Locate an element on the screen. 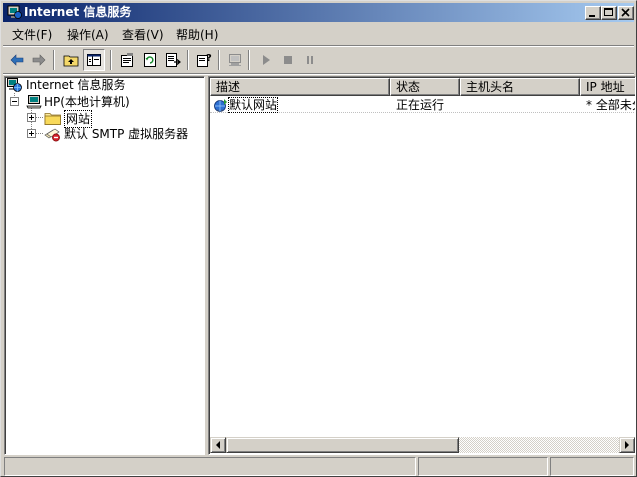 The width and height of the screenshot is (637, 477). pause-button is located at coordinates (310, 60).